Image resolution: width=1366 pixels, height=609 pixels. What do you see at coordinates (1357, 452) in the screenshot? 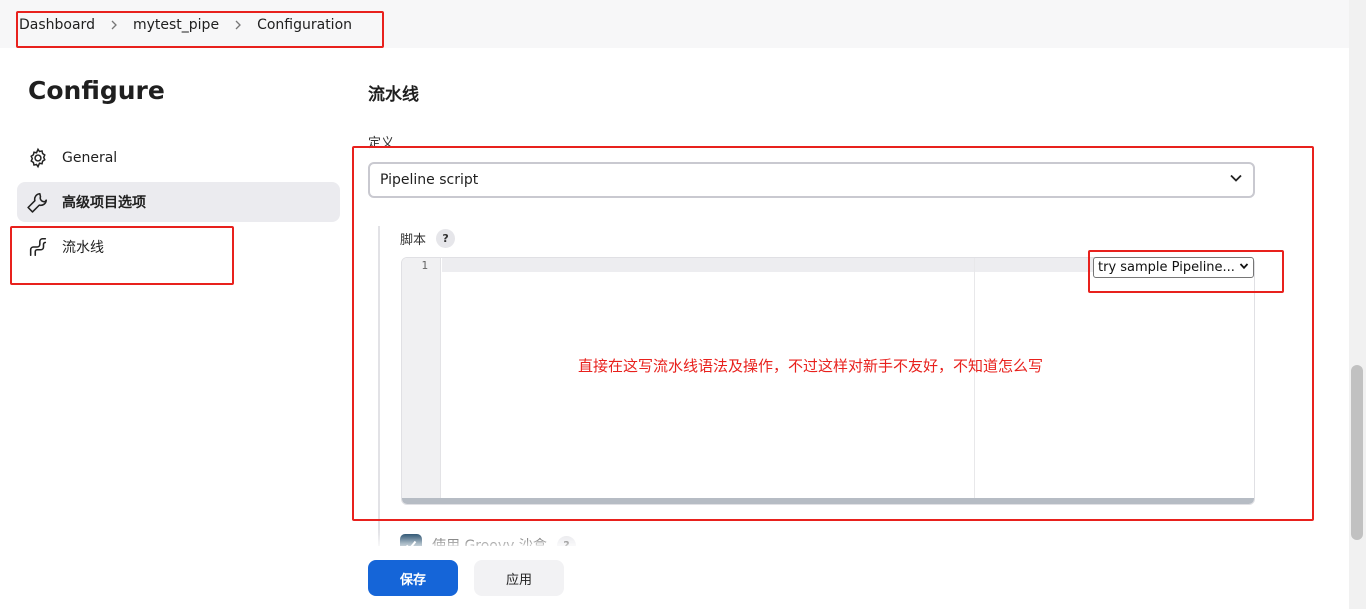
I see `page-scrollbar-thumb` at bounding box center [1357, 452].